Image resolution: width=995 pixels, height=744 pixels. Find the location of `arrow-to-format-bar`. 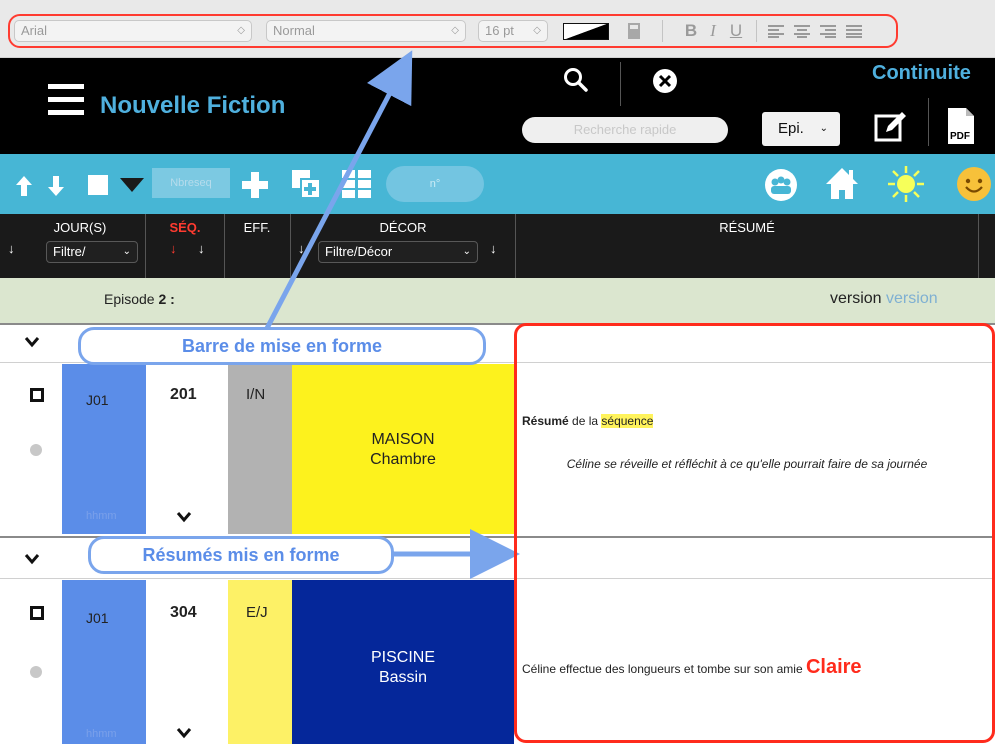

arrow-to-format-bar is located at coordinates (337, 193).